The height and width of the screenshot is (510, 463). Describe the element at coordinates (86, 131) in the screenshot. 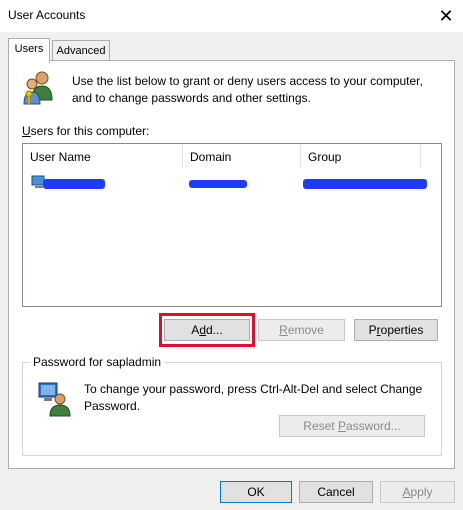

I see `users-list-label: Users for this computer:` at that location.